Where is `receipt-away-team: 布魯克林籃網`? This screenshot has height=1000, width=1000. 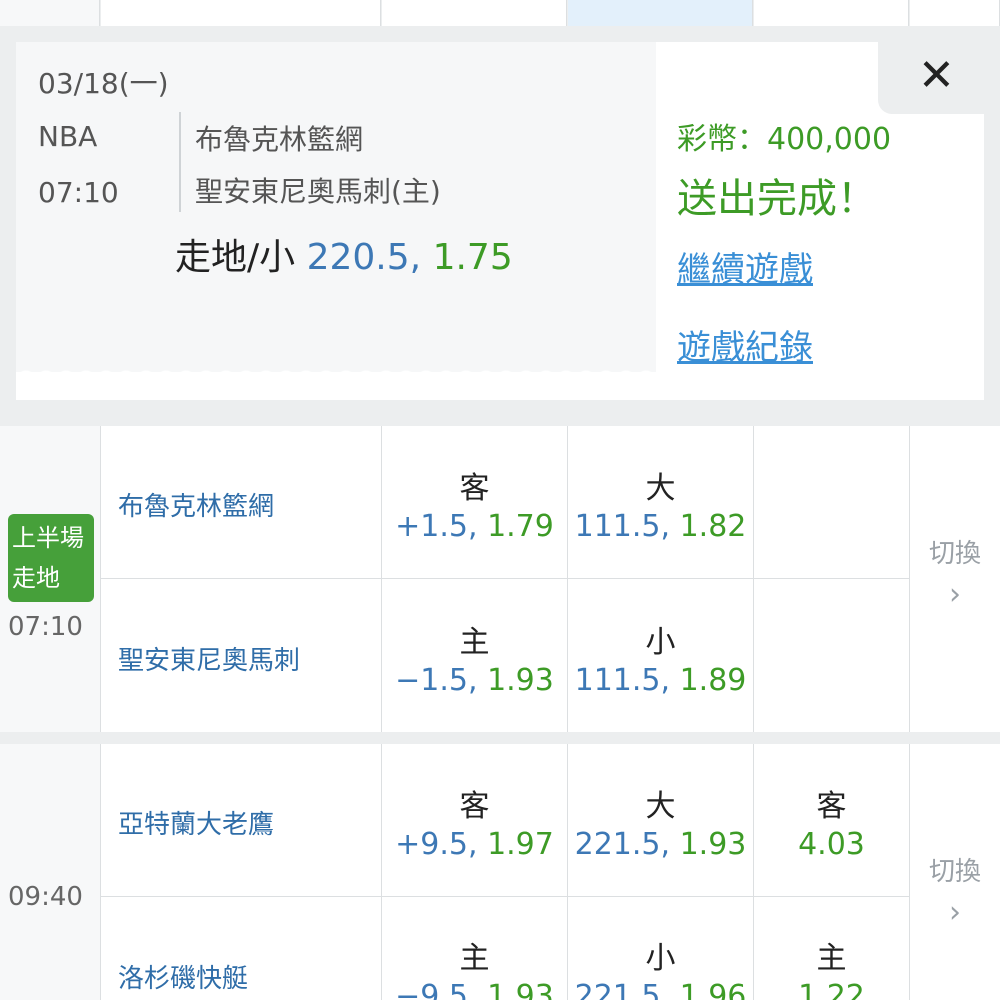
receipt-away-team: 布魯克林籃網 is located at coordinates (279, 139).